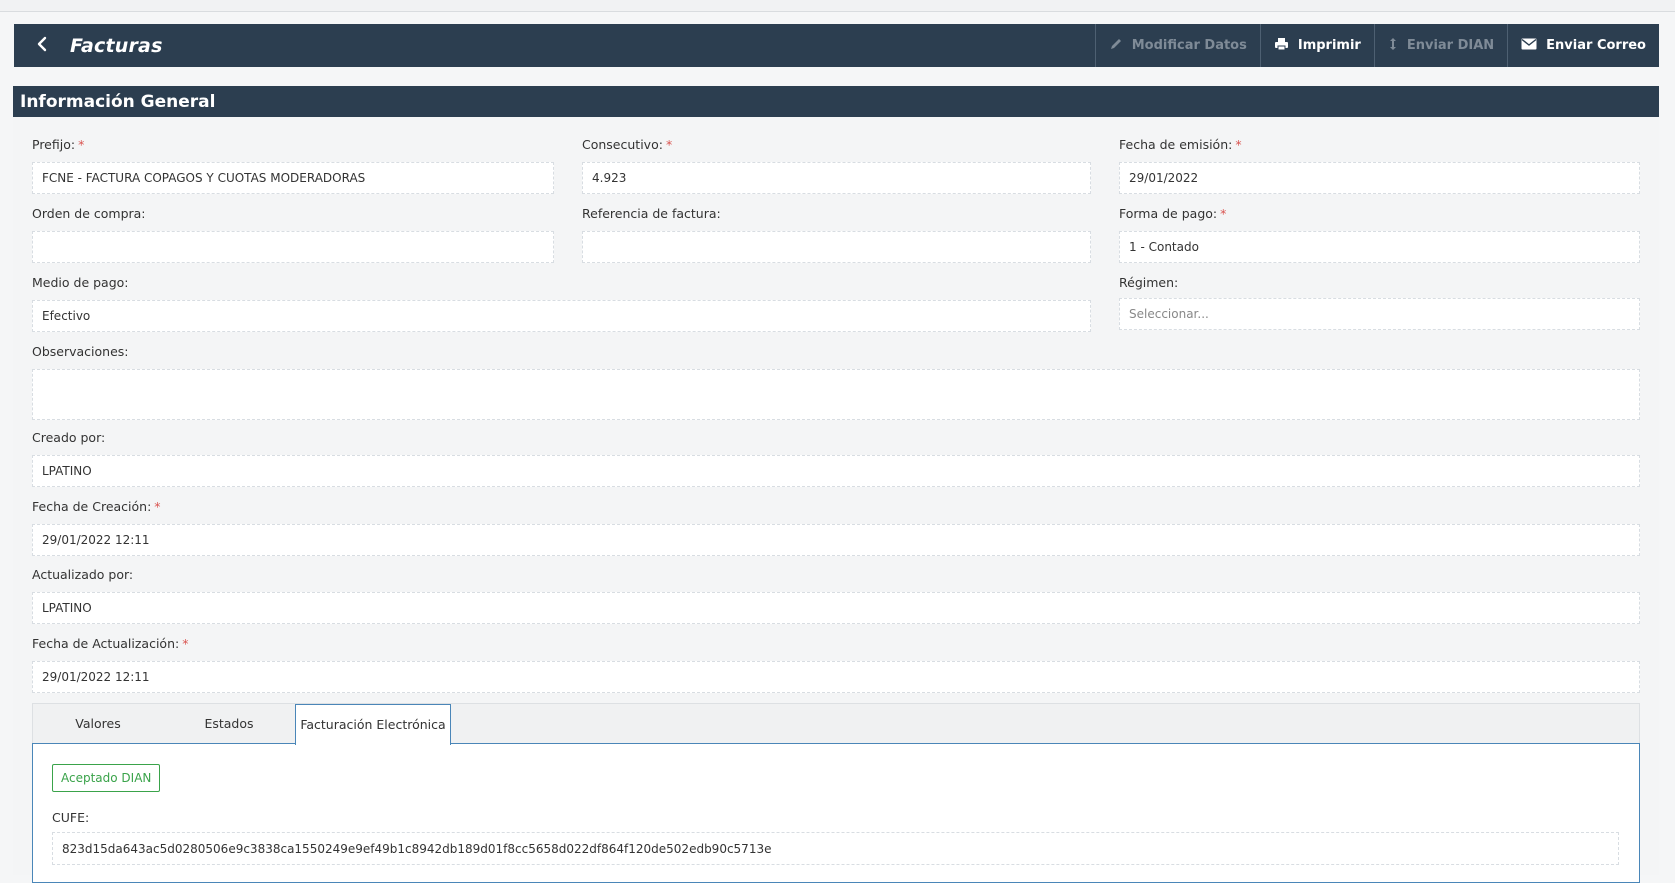  Describe the element at coordinates (651, 213) in the screenshot. I see `referencia-factura-label: Referencia de factura:` at that location.